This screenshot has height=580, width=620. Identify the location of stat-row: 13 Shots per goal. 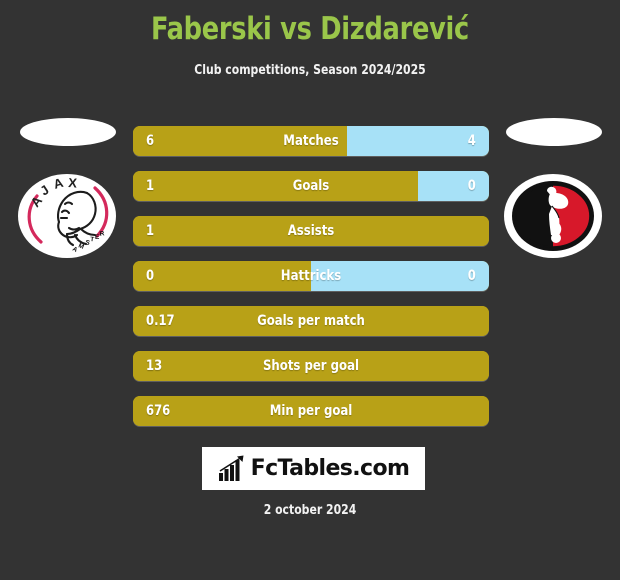
(311, 366).